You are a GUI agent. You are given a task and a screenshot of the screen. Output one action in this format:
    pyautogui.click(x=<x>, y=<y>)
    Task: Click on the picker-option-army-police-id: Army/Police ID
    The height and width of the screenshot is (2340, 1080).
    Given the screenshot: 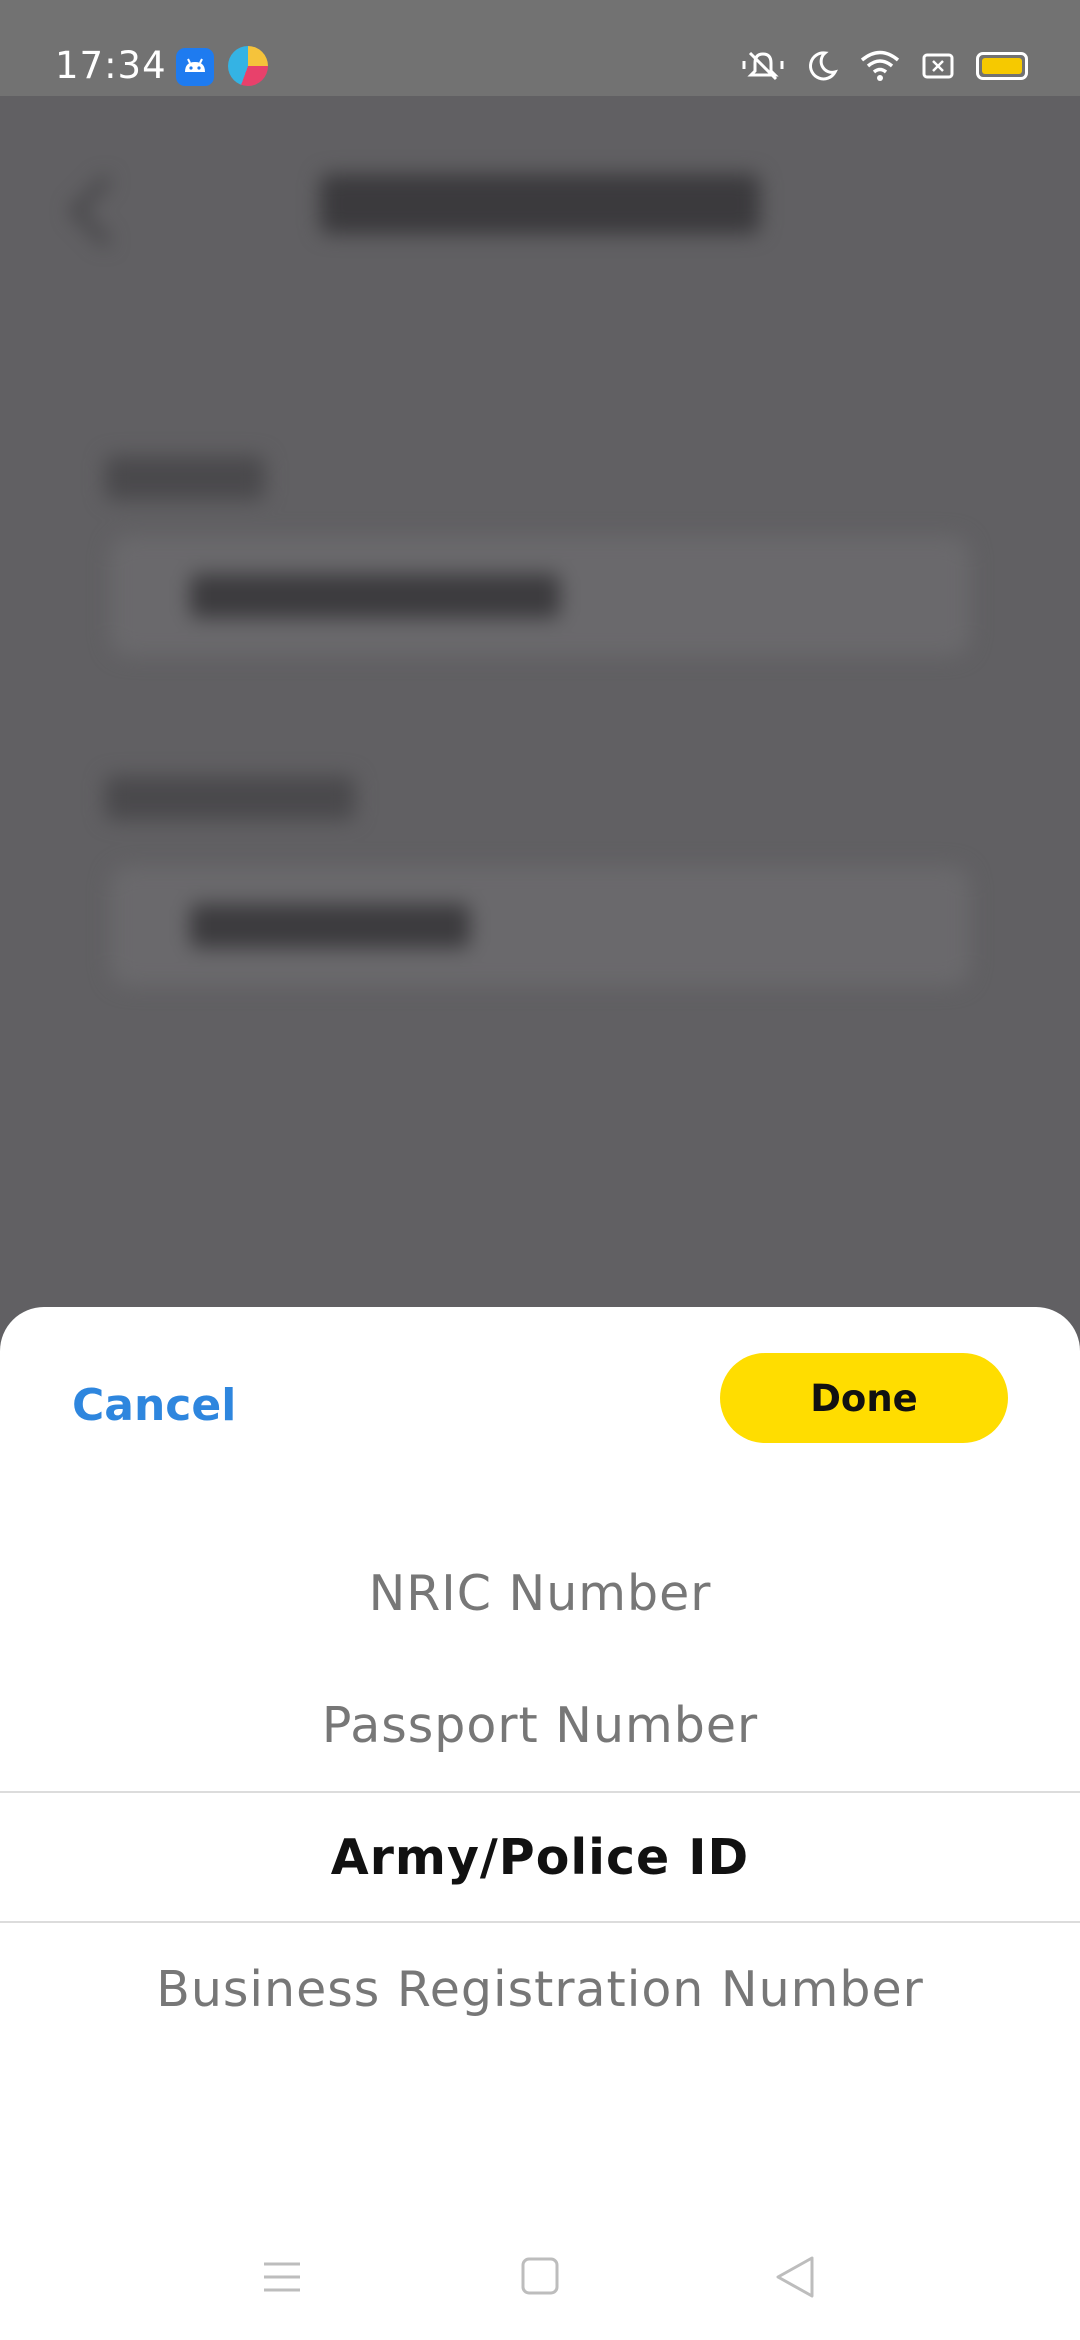 What is the action you would take?
    pyautogui.click(x=540, y=1857)
    